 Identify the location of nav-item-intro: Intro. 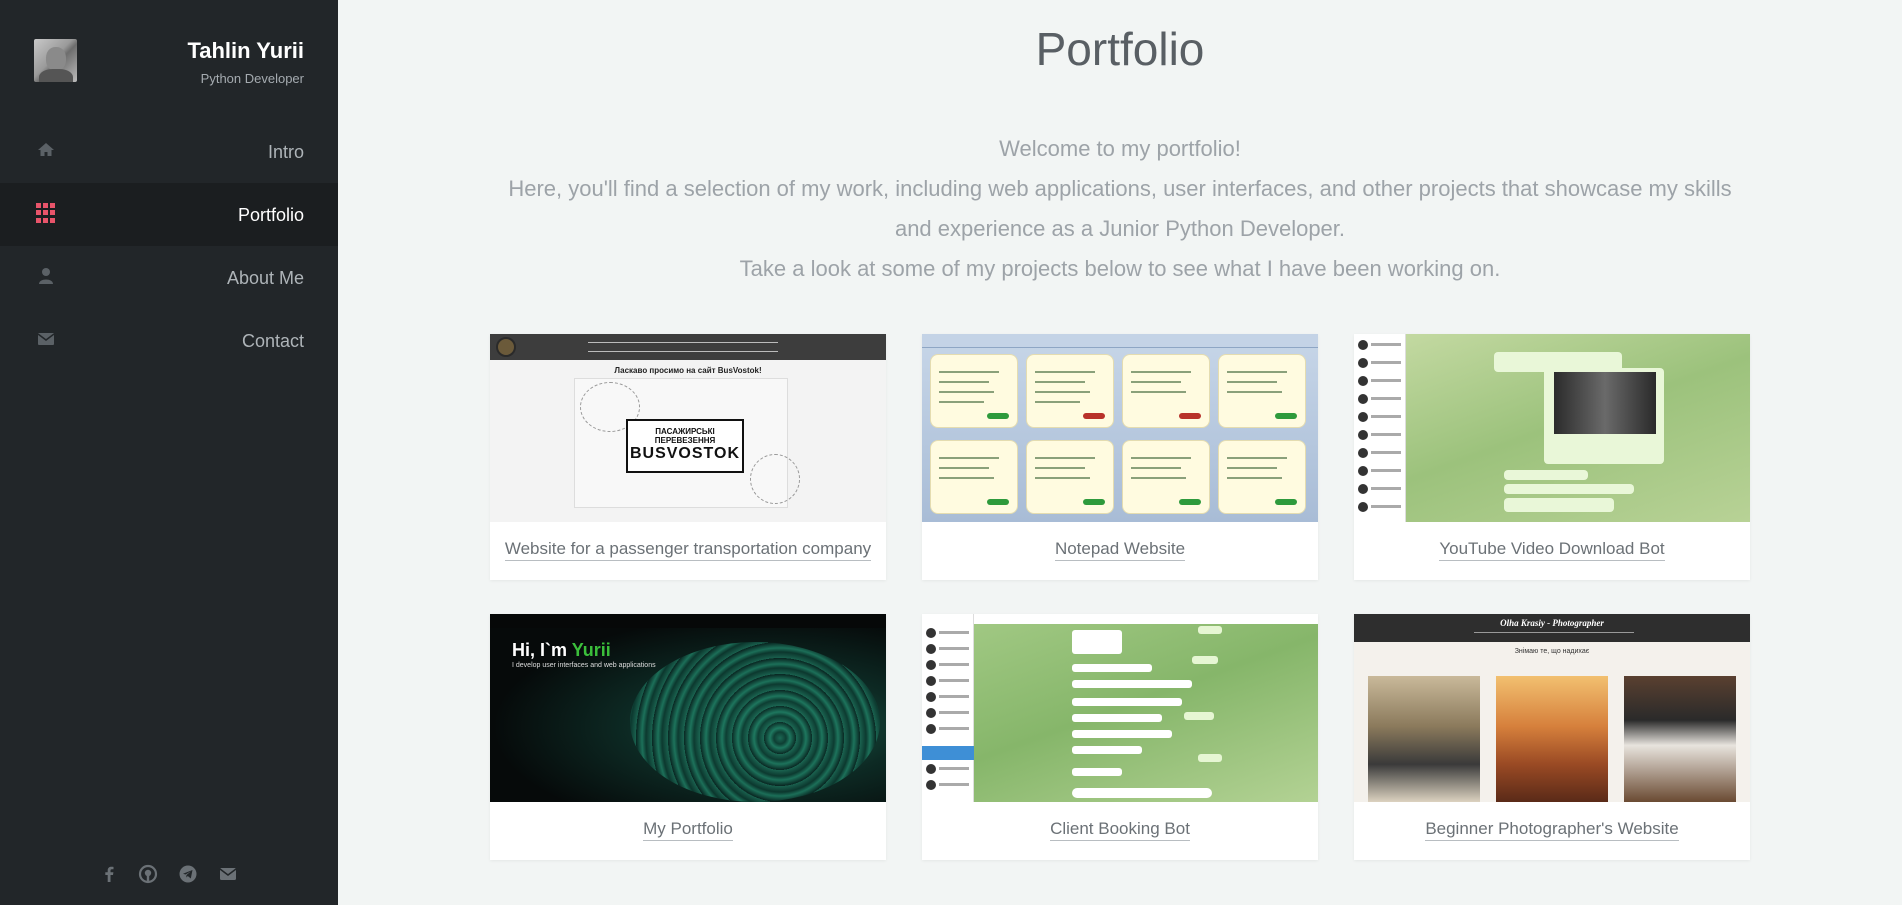
(169, 151).